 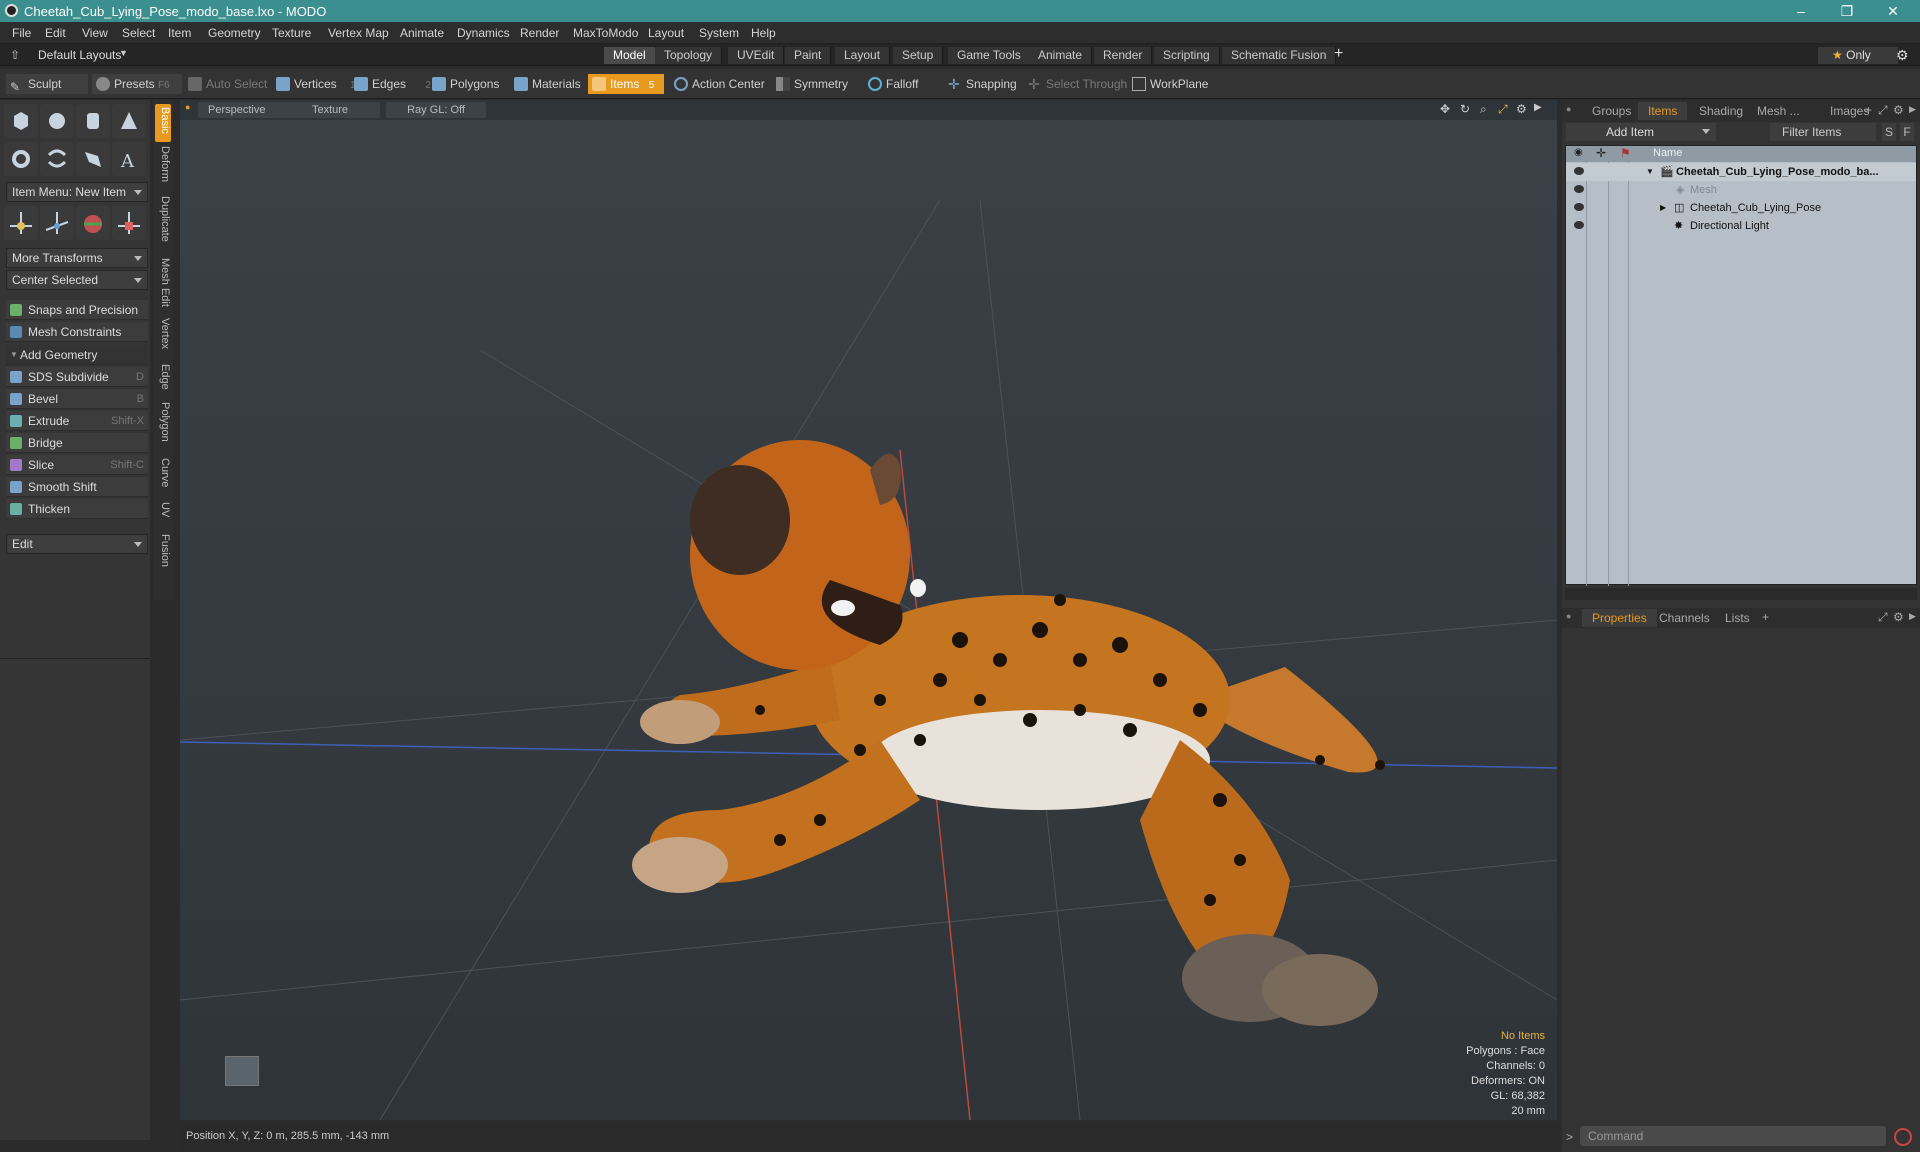 What do you see at coordinates (1279, 55) in the screenshot?
I see `tab-schematic-fusion: Schematic Fusion` at bounding box center [1279, 55].